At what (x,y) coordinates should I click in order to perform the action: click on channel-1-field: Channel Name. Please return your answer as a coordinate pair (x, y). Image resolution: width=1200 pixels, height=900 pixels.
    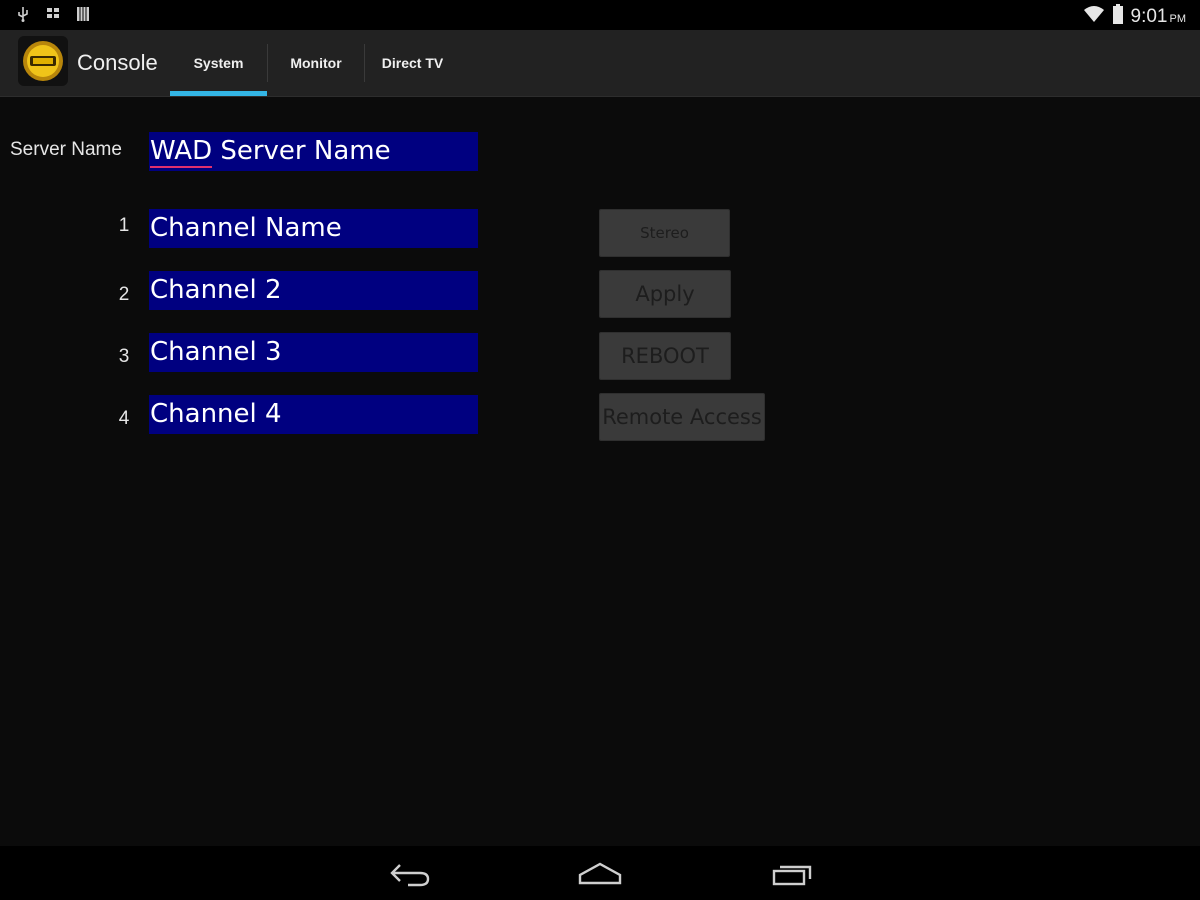
    Looking at the image, I should click on (313, 228).